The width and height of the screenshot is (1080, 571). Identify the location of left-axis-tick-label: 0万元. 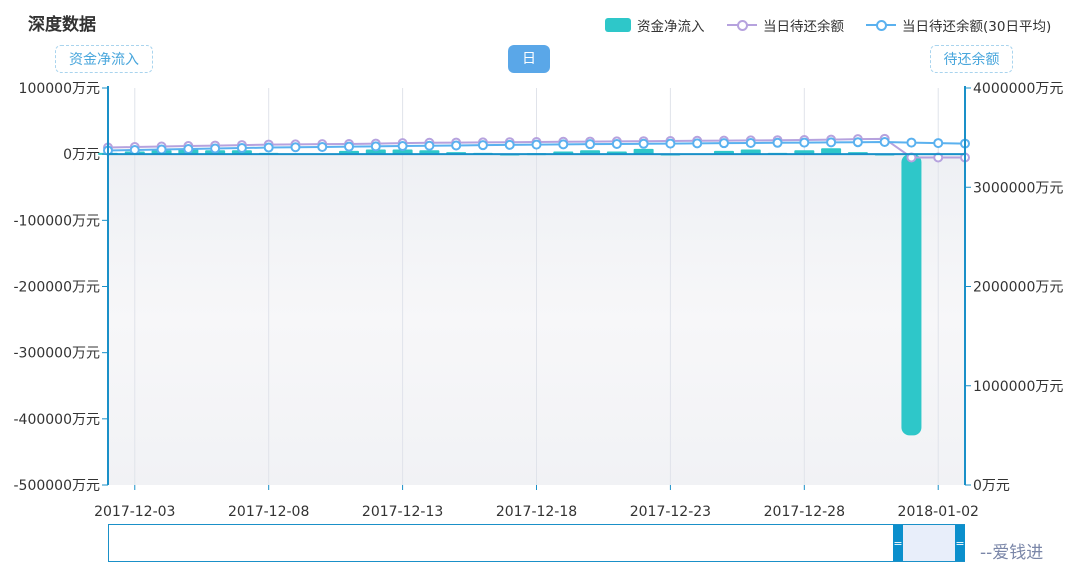
(81, 155).